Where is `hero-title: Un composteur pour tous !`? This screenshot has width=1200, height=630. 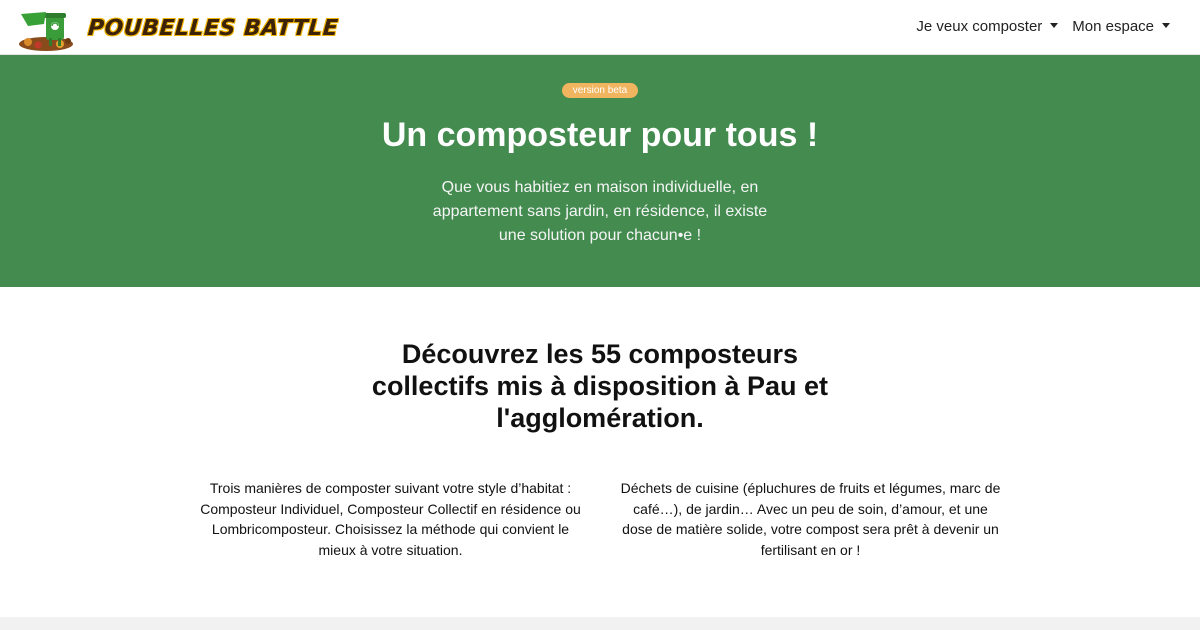 hero-title: Un composteur pour tous ! is located at coordinates (600, 135).